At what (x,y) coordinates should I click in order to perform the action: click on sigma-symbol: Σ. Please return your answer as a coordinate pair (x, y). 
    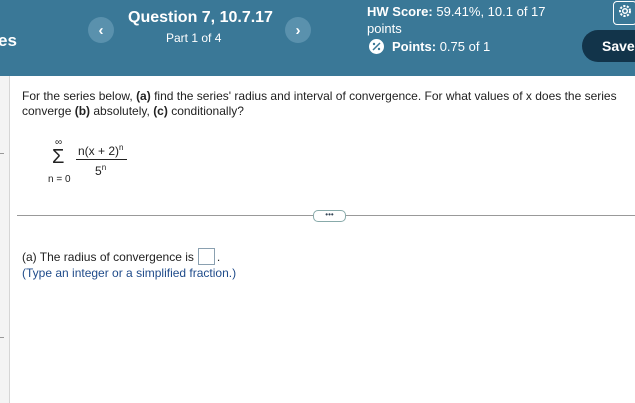
    Looking at the image, I should click on (58, 157).